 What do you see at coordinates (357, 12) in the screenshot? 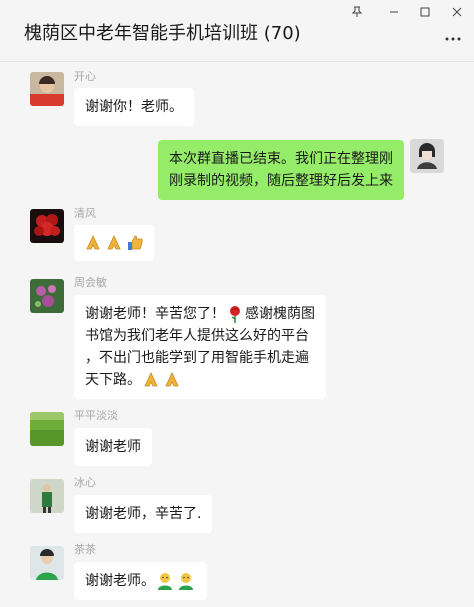
I see `pin-icon` at bounding box center [357, 12].